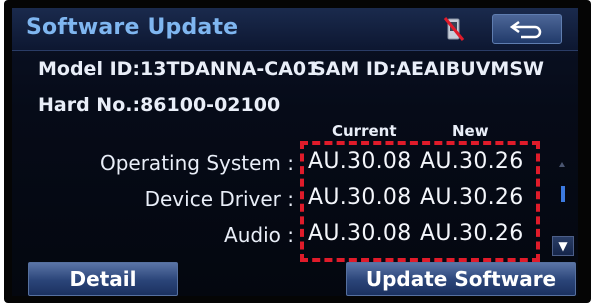 The width and height of the screenshot is (595, 303). I want to click on sam-id: SAM ID:AEAIBUVMSW, so click(428, 69).